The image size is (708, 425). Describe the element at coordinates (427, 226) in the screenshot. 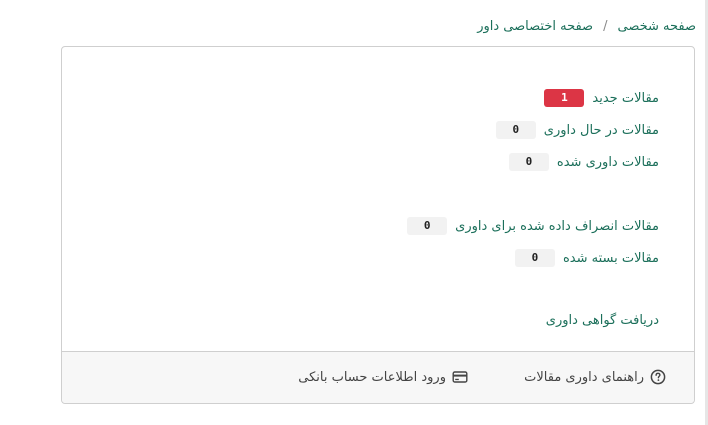

I see `stat-declined-count: 0` at that location.